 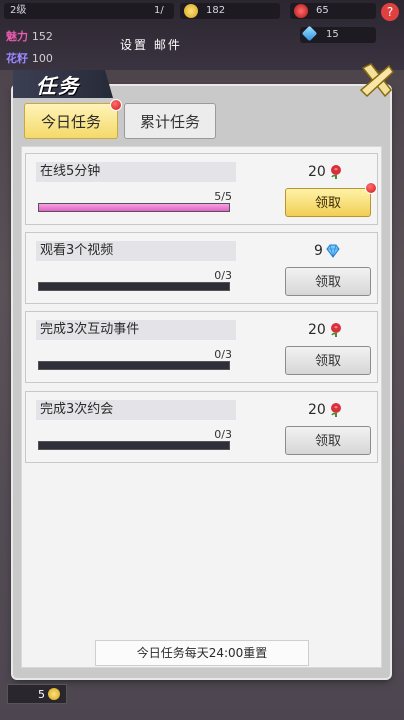 I want to click on level-label: 2级, so click(x=18, y=10).